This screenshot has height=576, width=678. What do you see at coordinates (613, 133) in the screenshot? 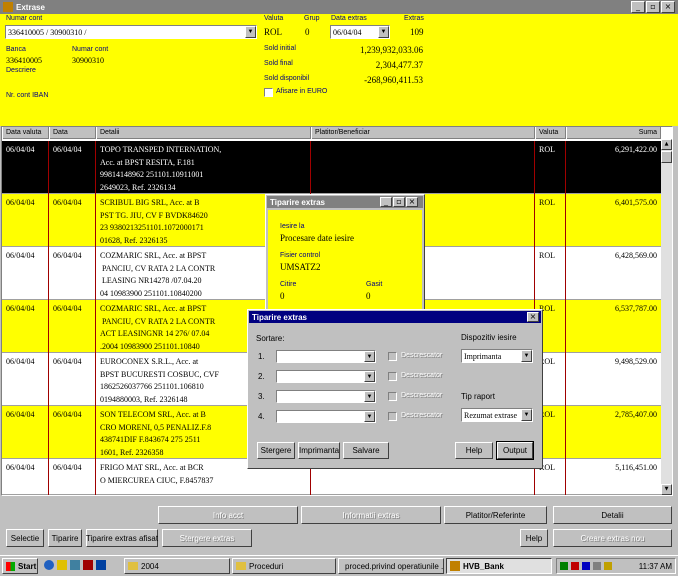
I see `col-suma: Suma` at bounding box center [613, 133].